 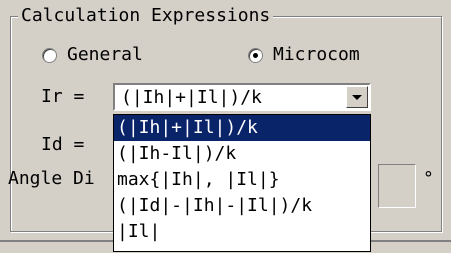 I want to click on dropdown-option: (|Id|-|Ih|-|Il|)/k, so click(x=242, y=206).